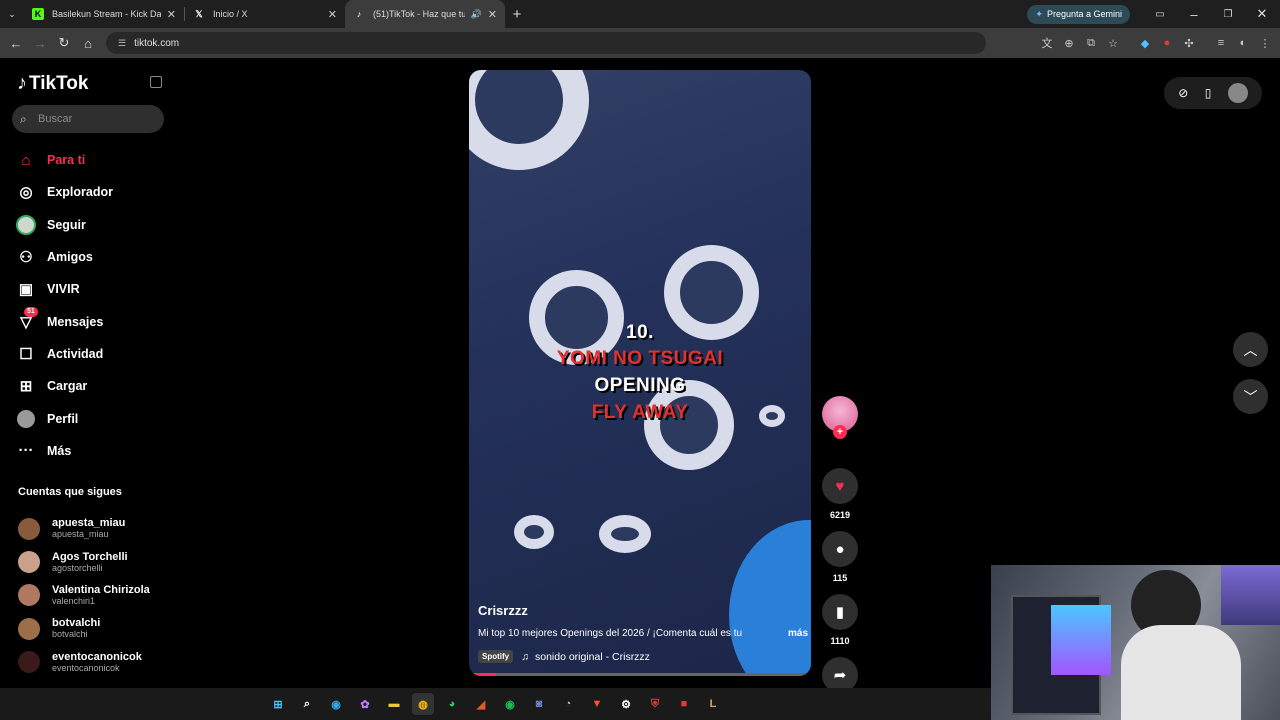 Image resolution: width=1280 pixels, height=720 pixels. I want to click on home-button-icon: ⌂, so click(88, 43).